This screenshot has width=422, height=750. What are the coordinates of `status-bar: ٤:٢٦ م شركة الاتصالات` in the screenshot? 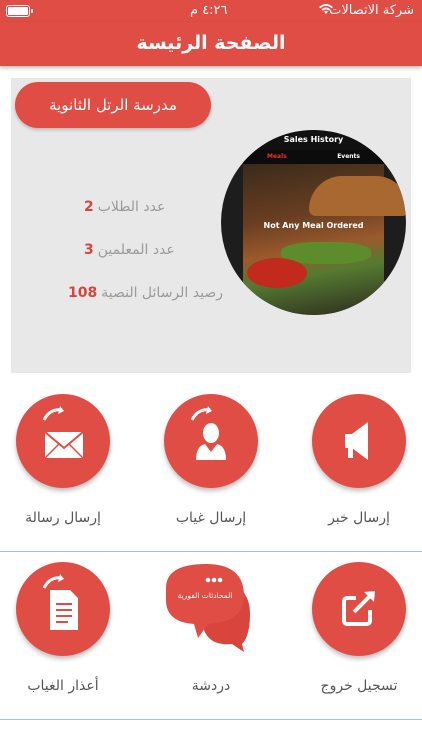 It's located at (211, 11).